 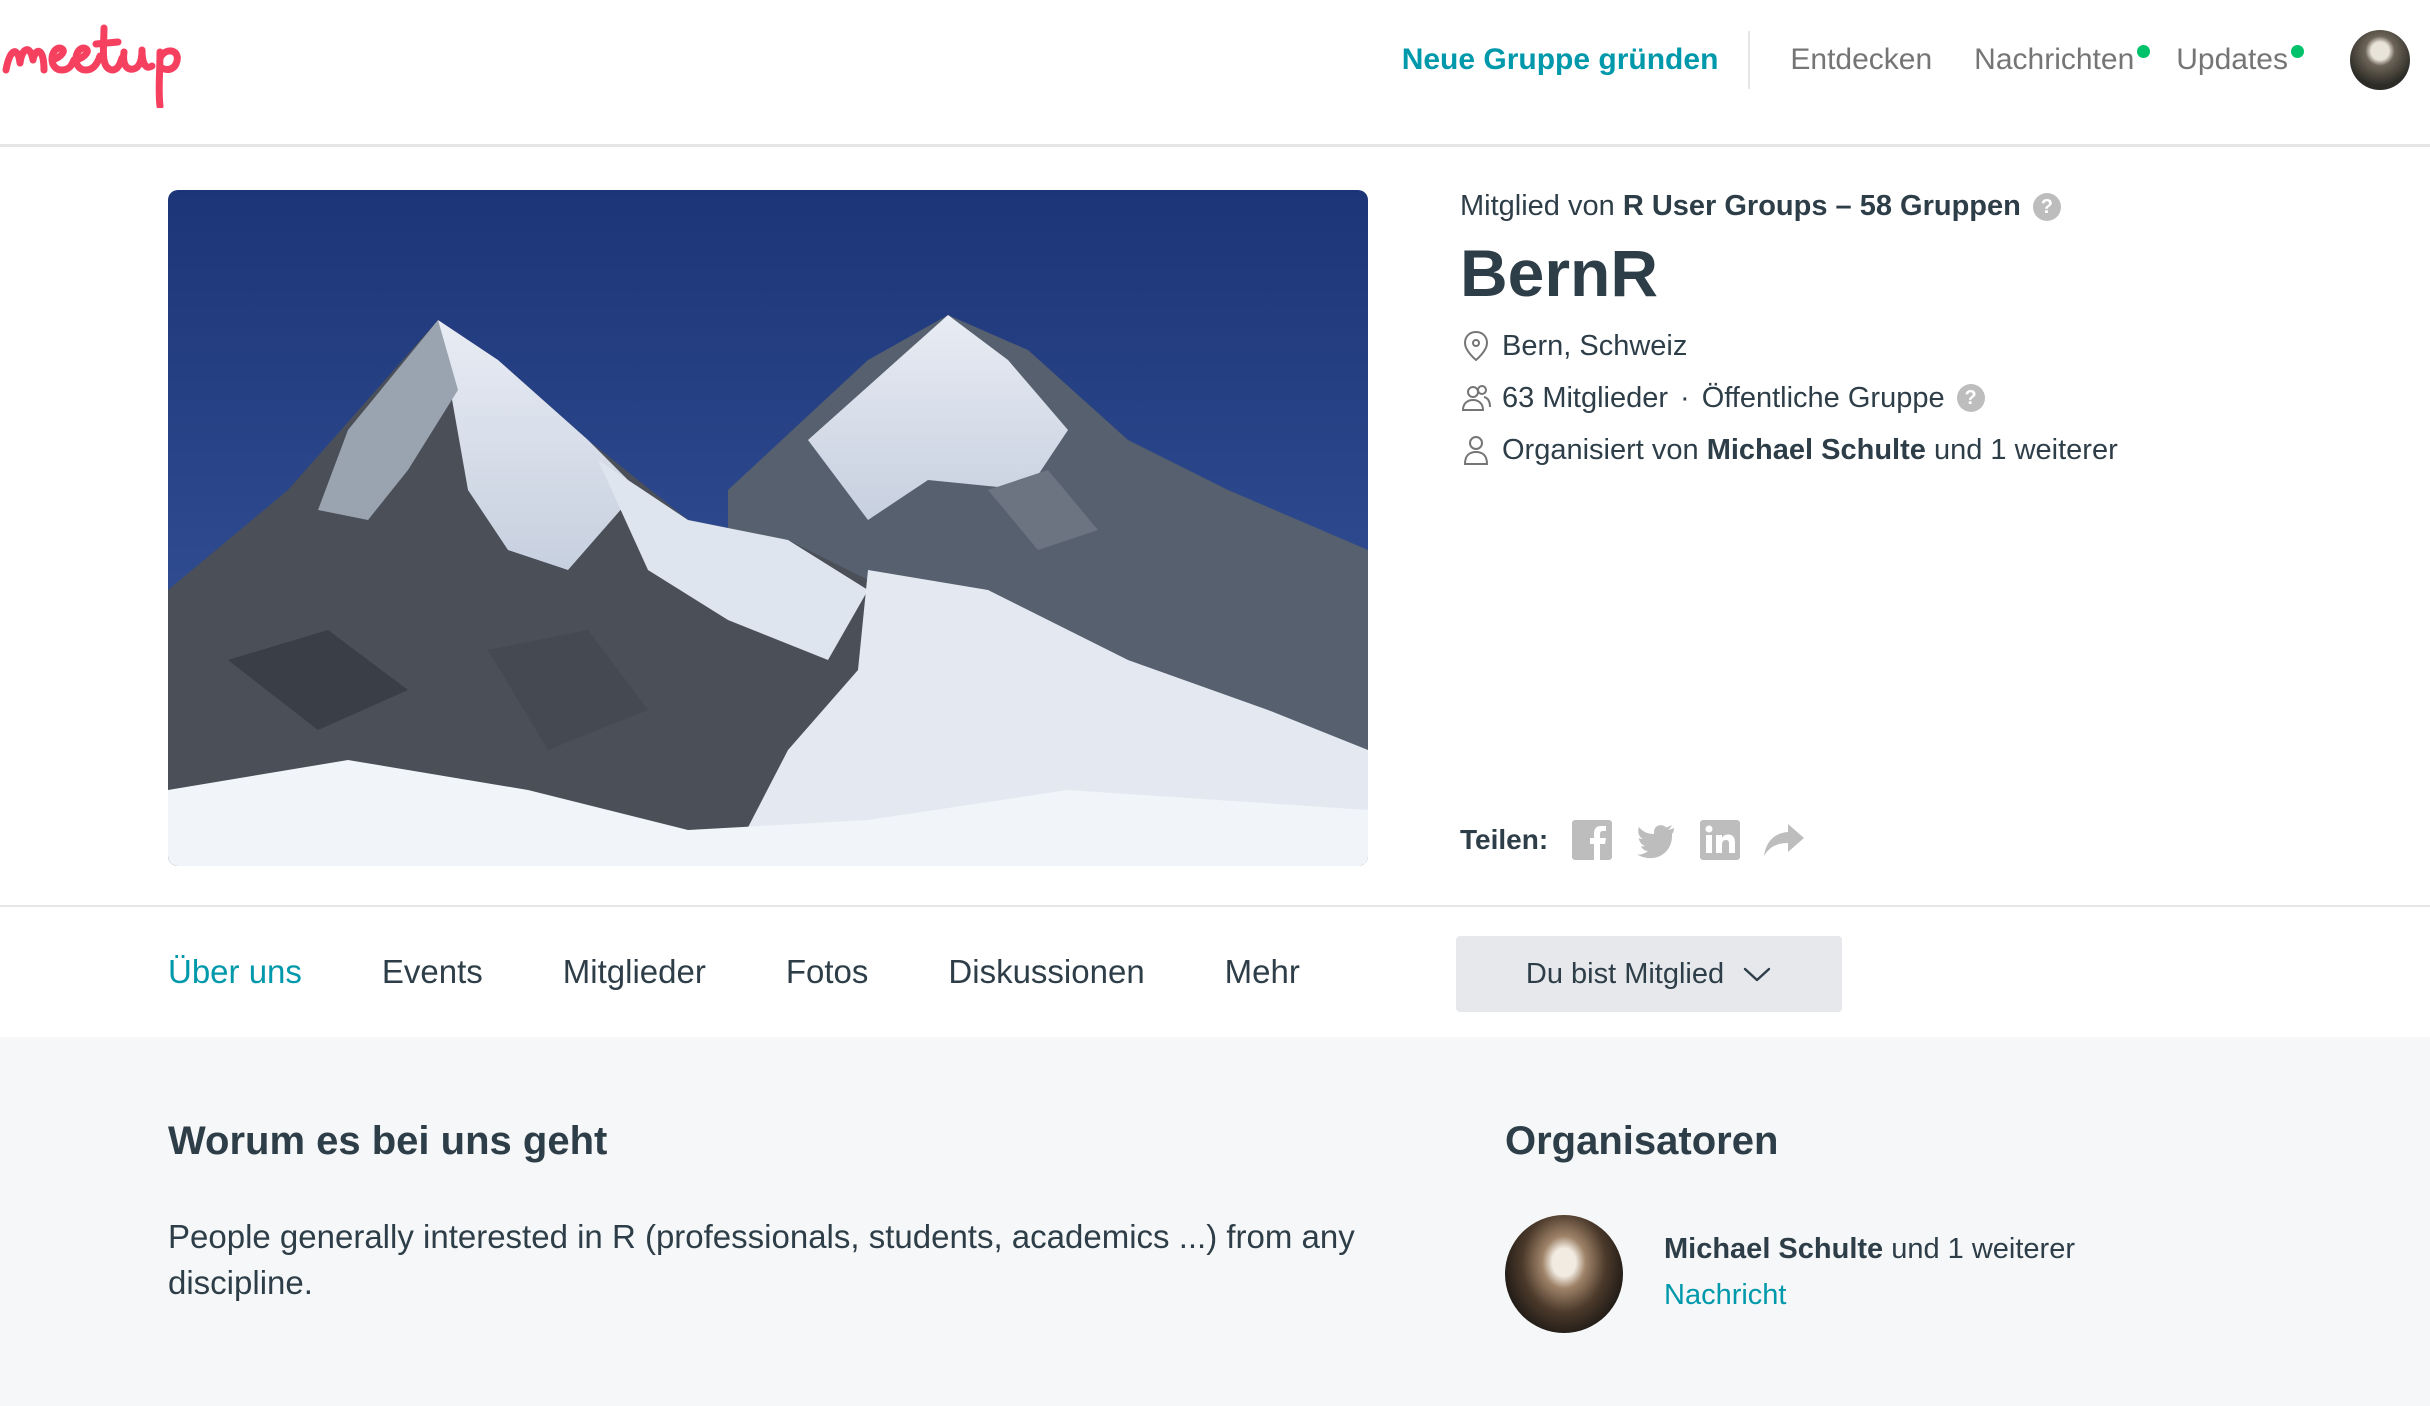 I want to click on person-icon, so click(x=1476, y=450).